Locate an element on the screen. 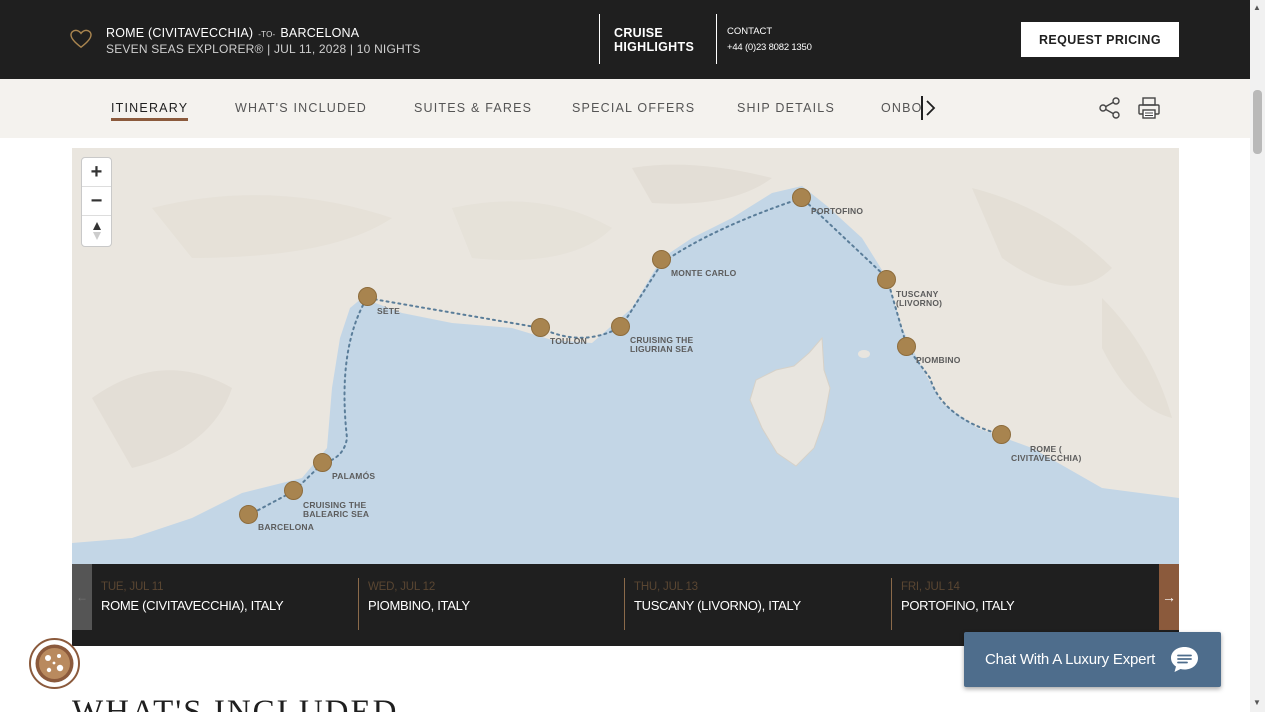 This screenshot has height=712, width=1265. chat-with-expert-button: Chat With A Luxury Expert is located at coordinates (1092, 659).